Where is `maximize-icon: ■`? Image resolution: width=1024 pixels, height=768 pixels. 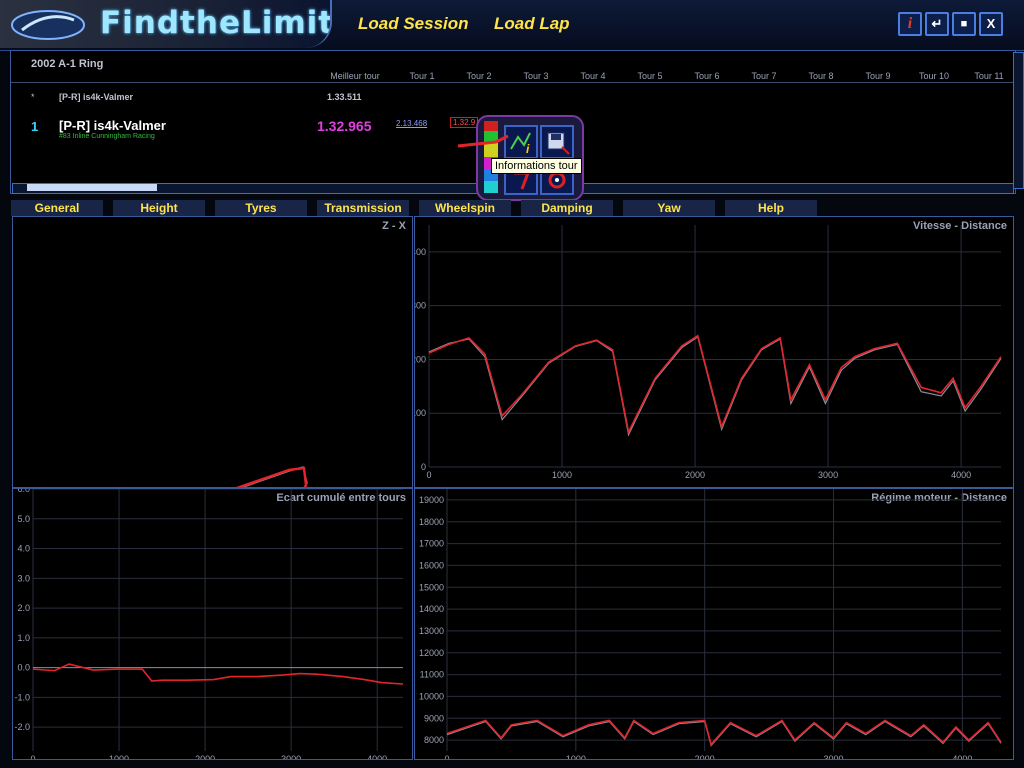 maximize-icon: ■ is located at coordinates (964, 24).